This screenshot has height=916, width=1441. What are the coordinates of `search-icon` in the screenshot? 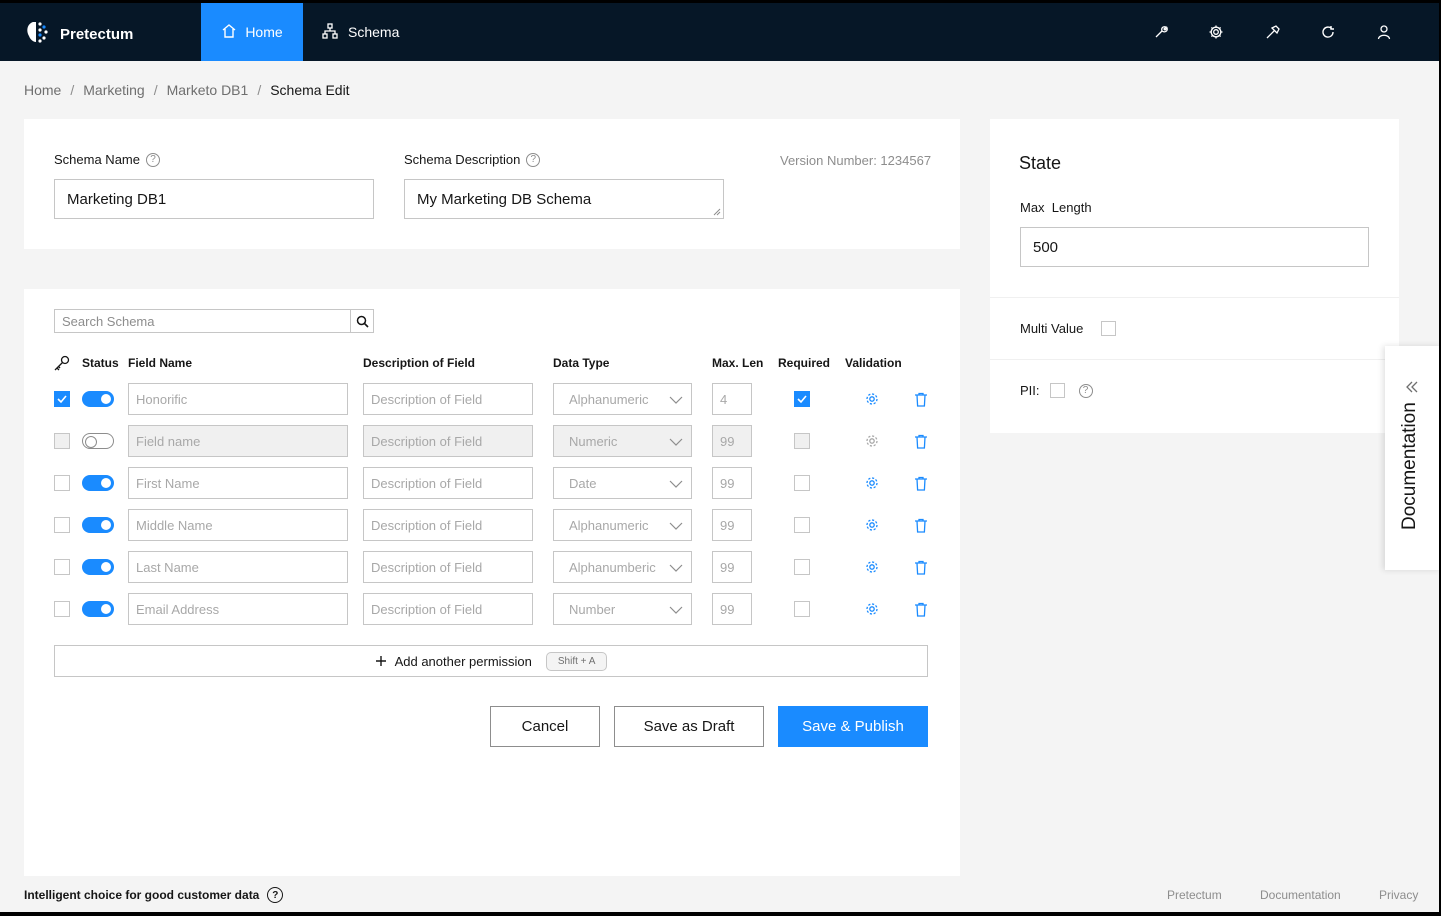 It's located at (362, 321).